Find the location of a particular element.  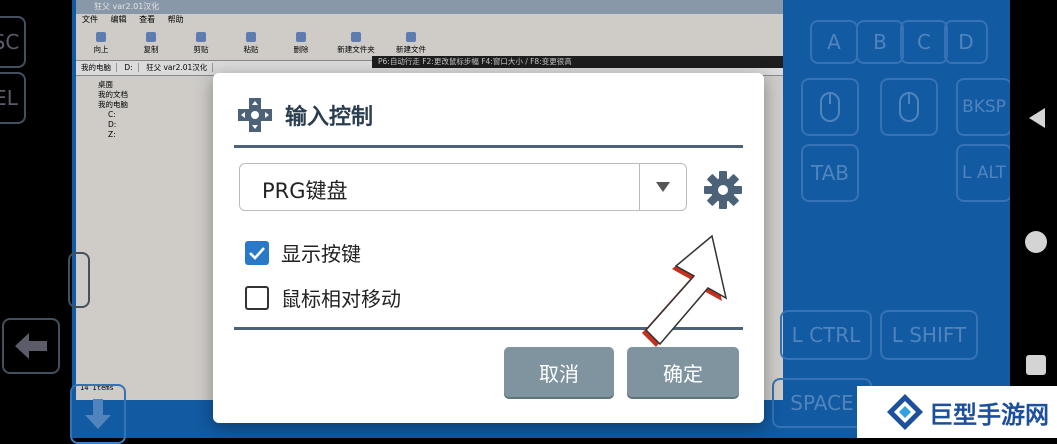

dialog-title: 输入控制 is located at coordinates (329, 117).